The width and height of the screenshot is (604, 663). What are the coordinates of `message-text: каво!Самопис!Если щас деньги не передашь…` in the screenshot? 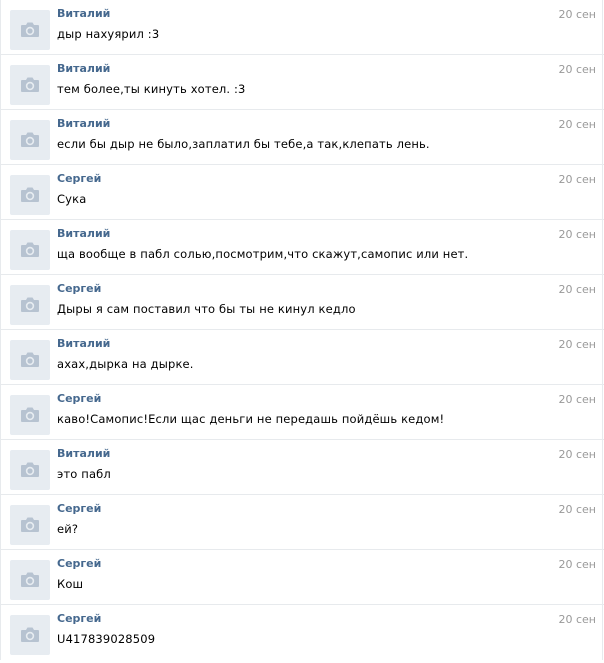 It's located at (251, 419).